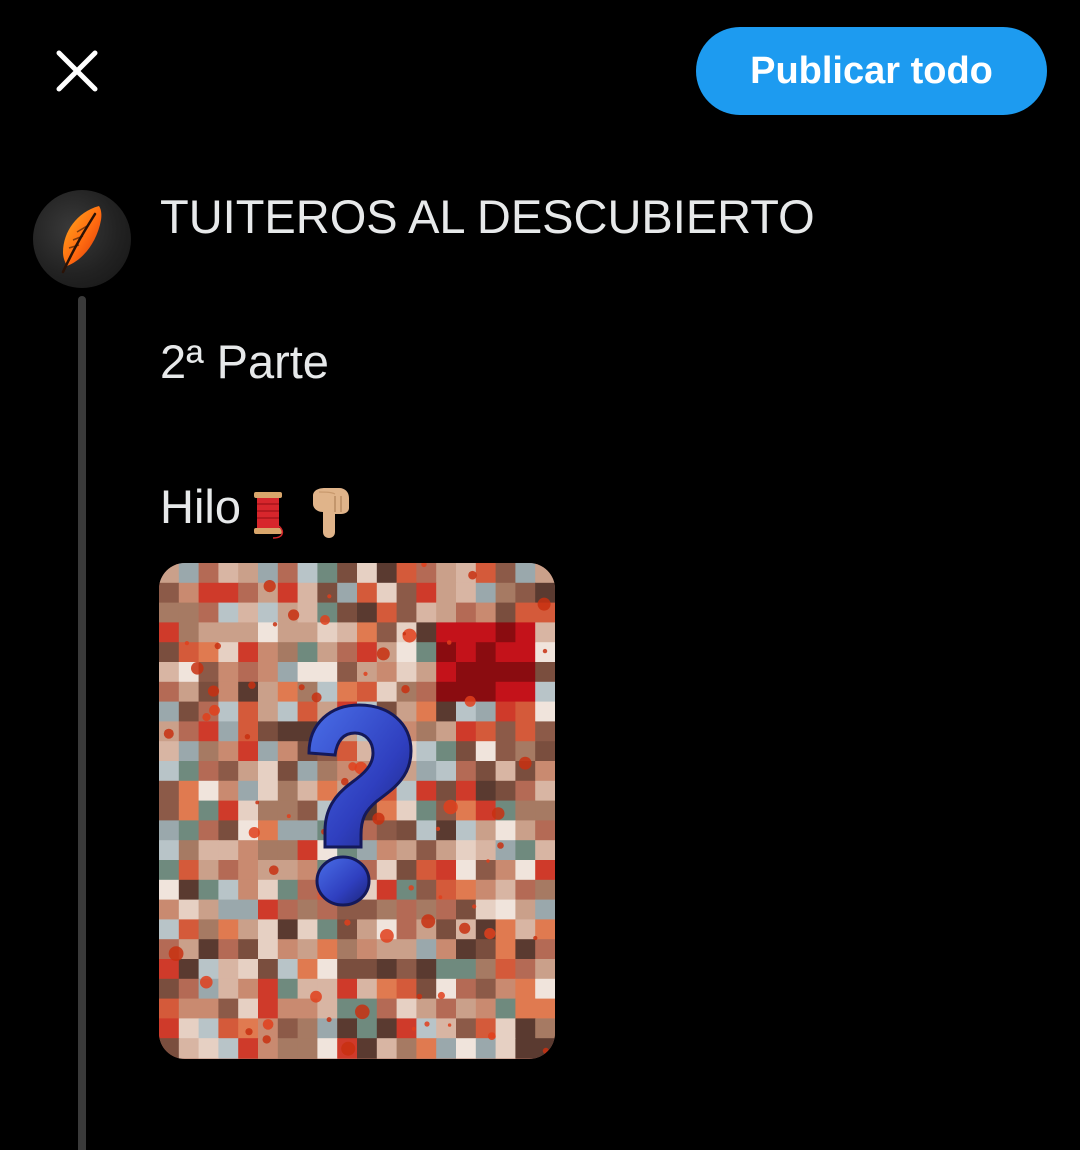 Image resolution: width=1080 pixels, height=1150 pixels. Describe the element at coordinates (330, 512) in the screenshot. I see `backhand-index-pointing-down-icon` at that location.